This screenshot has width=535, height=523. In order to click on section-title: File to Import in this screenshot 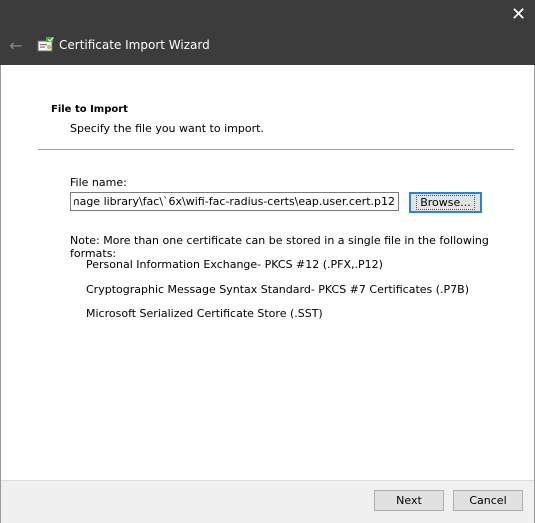, I will do `click(89, 109)`.